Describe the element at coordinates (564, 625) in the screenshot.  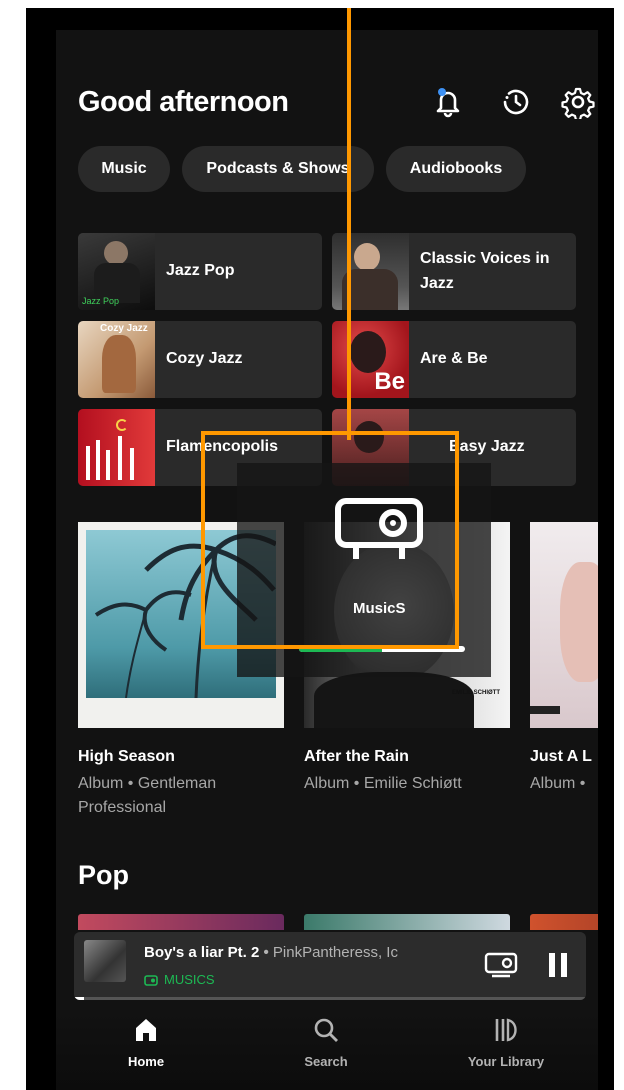
I see `album-art` at that location.